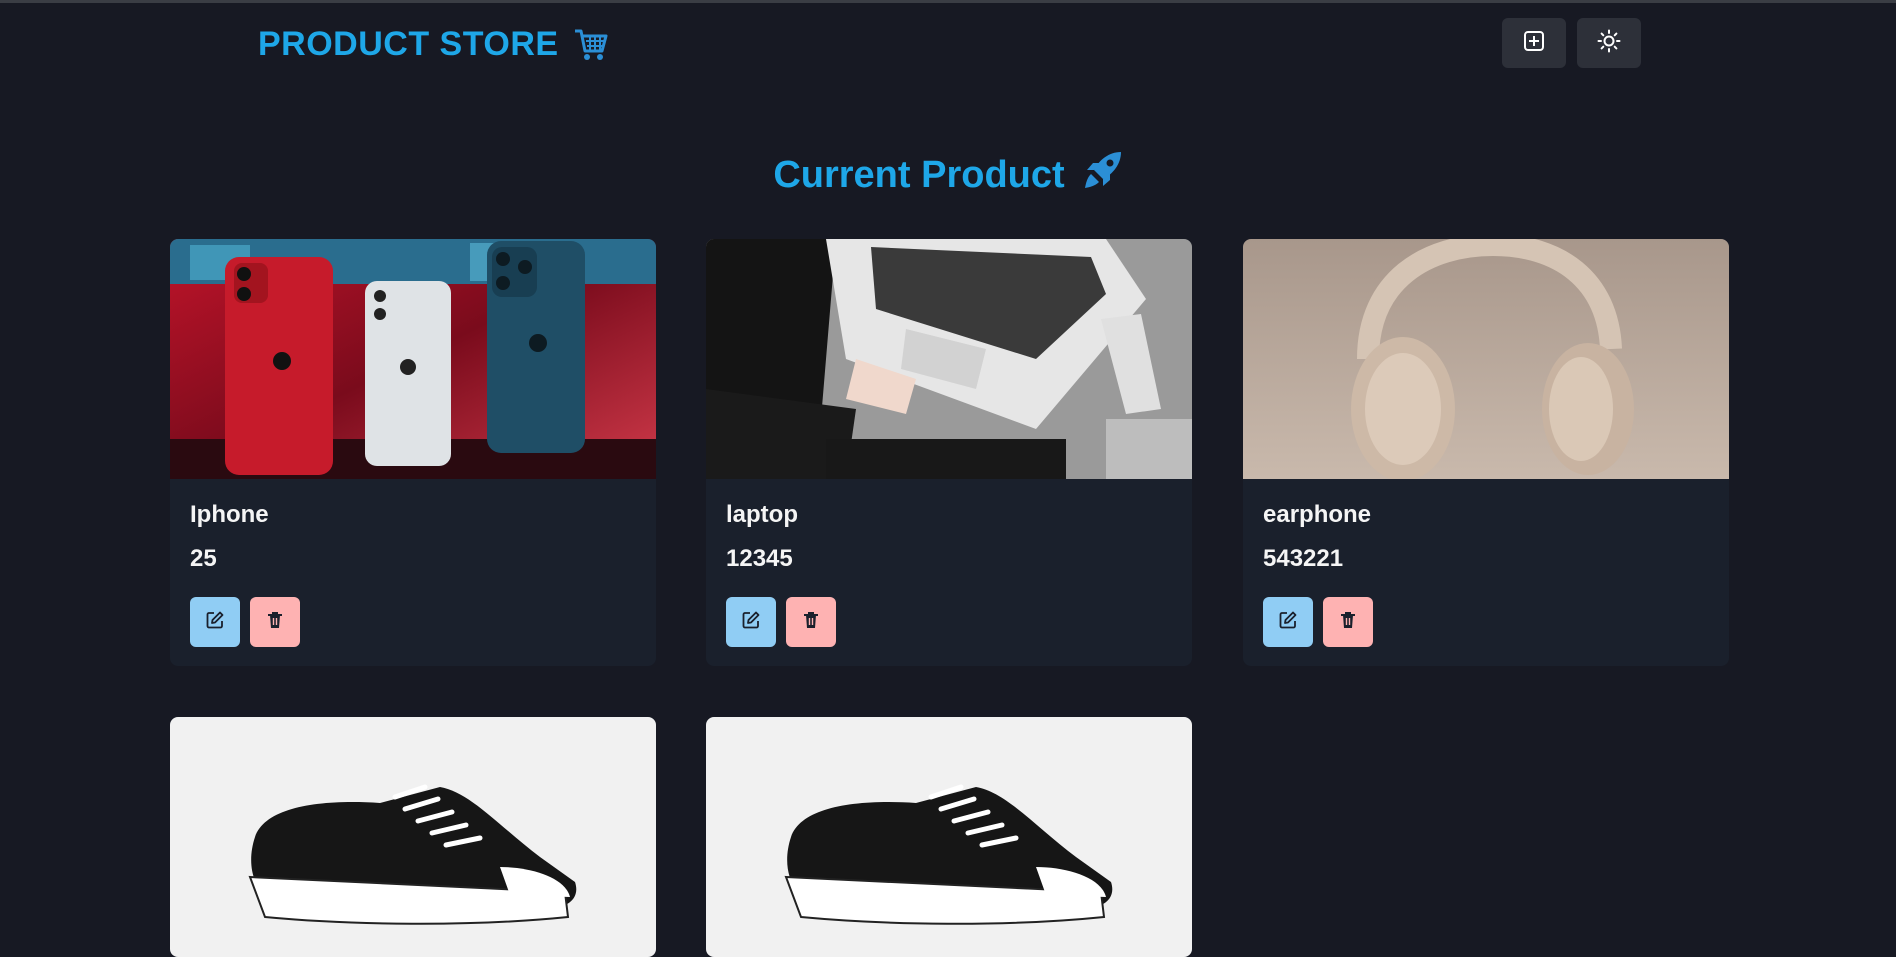 The image size is (1896, 957). I want to click on product-price: 543221, so click(1303, 558).